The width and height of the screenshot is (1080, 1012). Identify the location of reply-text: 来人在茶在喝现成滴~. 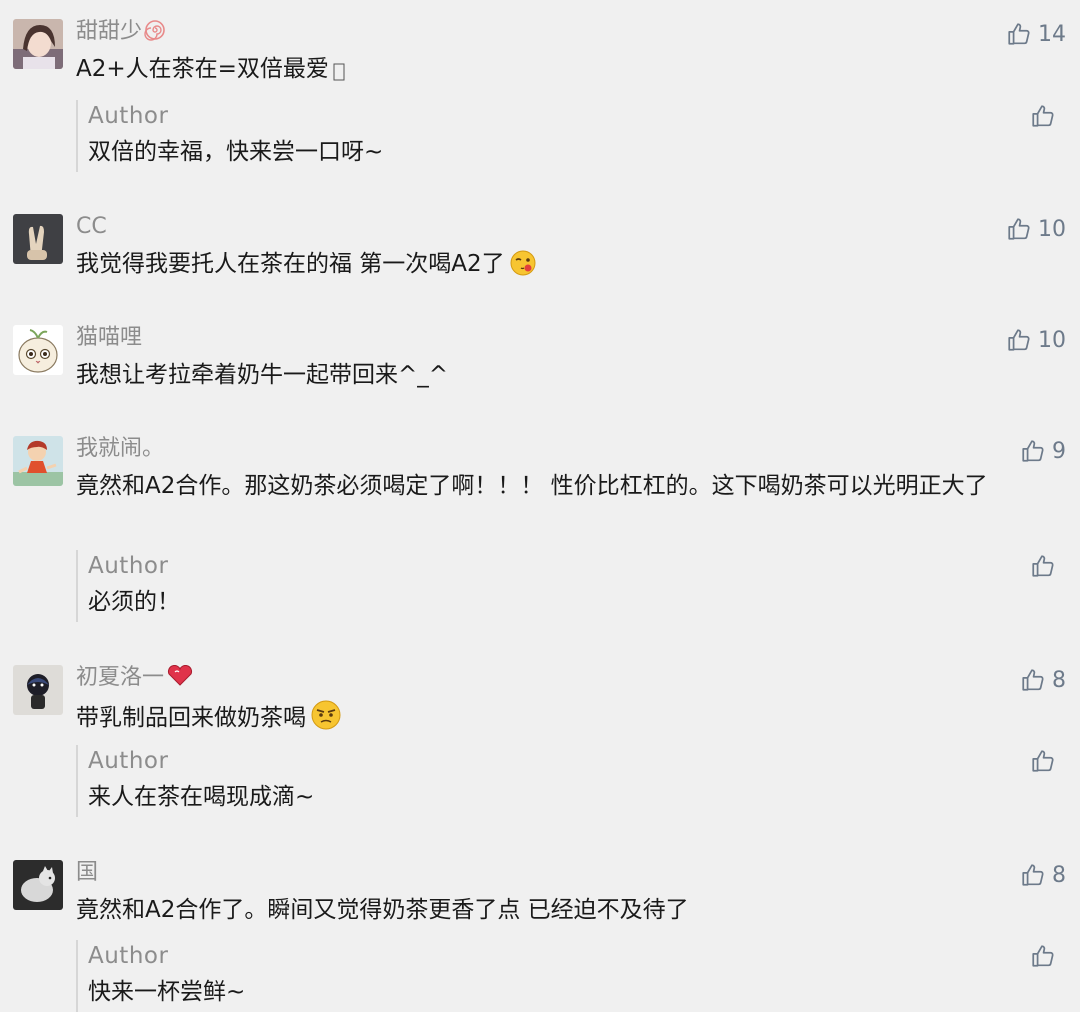
(201, 797).